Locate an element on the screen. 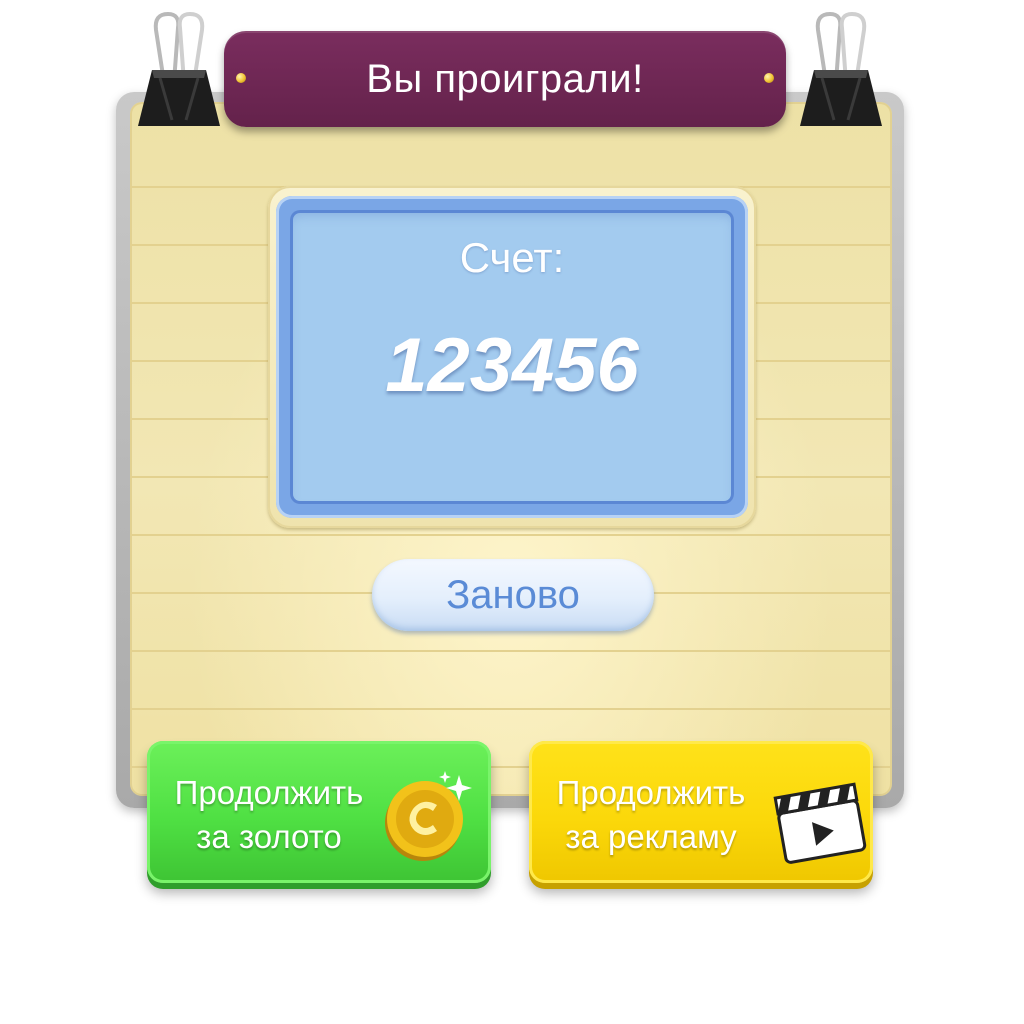  continue-gold-text: Продолжить за золото is located at coordinates (269, 815).